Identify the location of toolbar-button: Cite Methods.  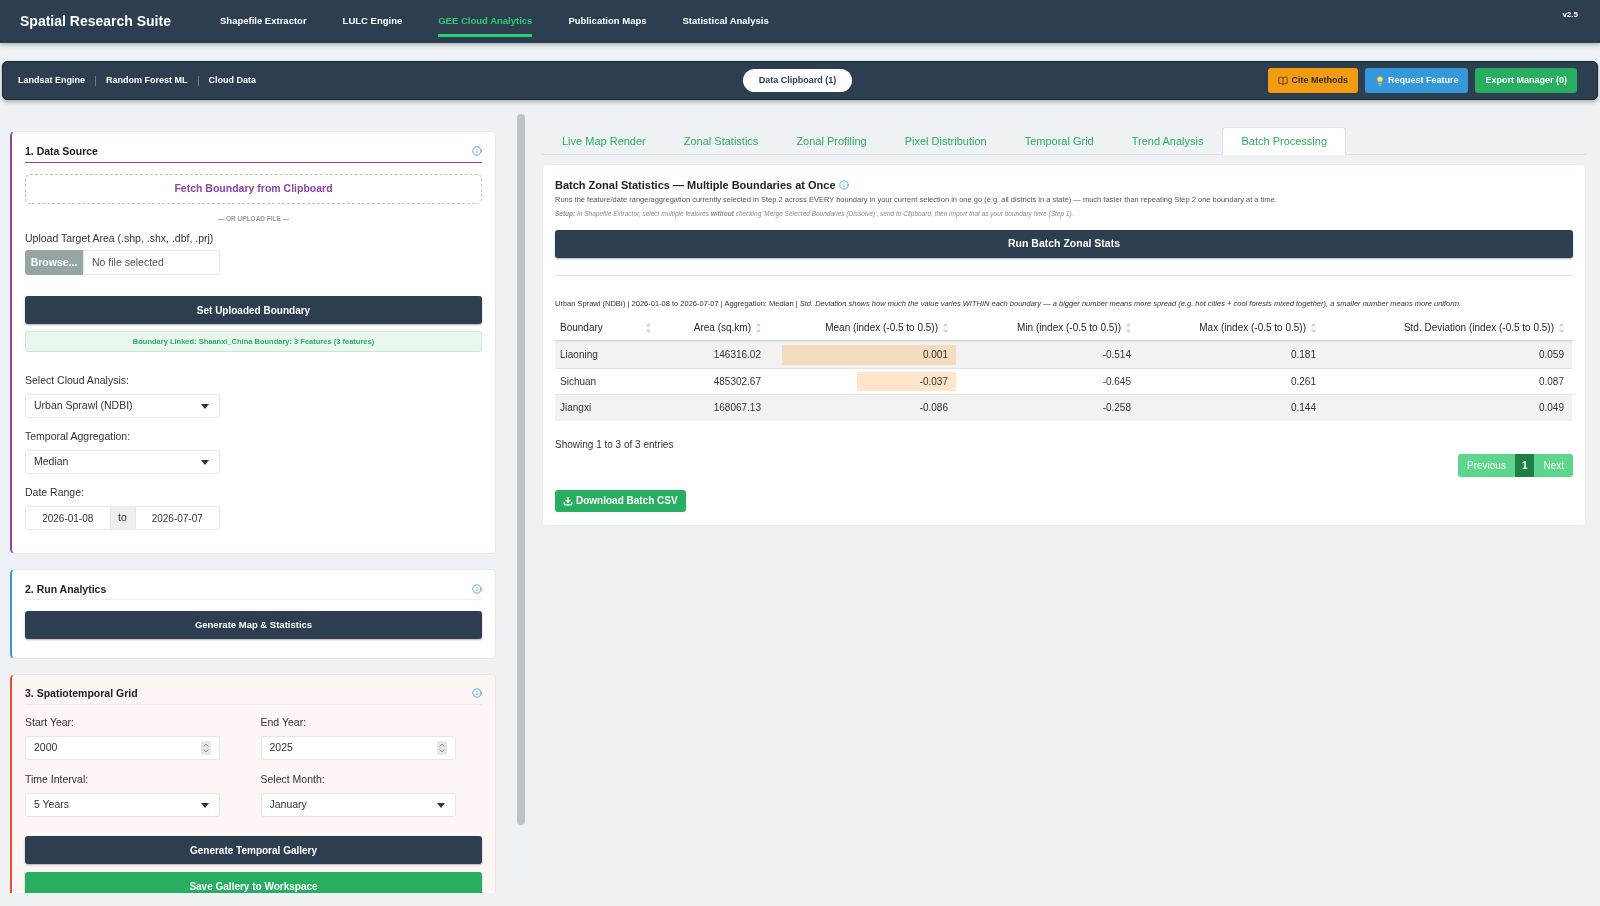
(1313, 80).